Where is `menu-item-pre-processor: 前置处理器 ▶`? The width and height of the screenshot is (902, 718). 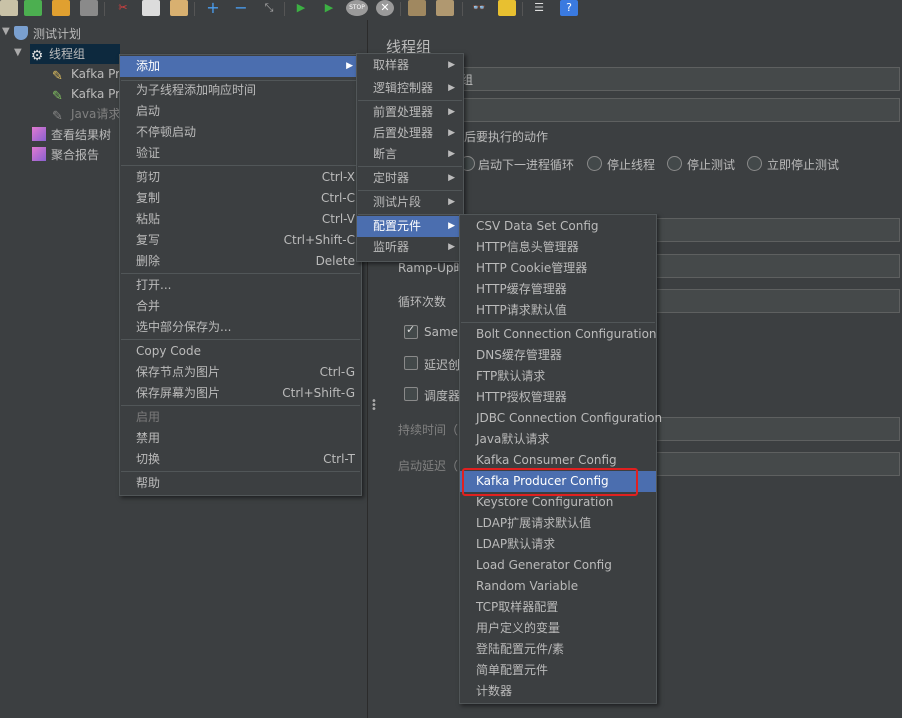 menu-item-pre-processor: 前置处理器 ▶ is located at coordinates (410, 112).